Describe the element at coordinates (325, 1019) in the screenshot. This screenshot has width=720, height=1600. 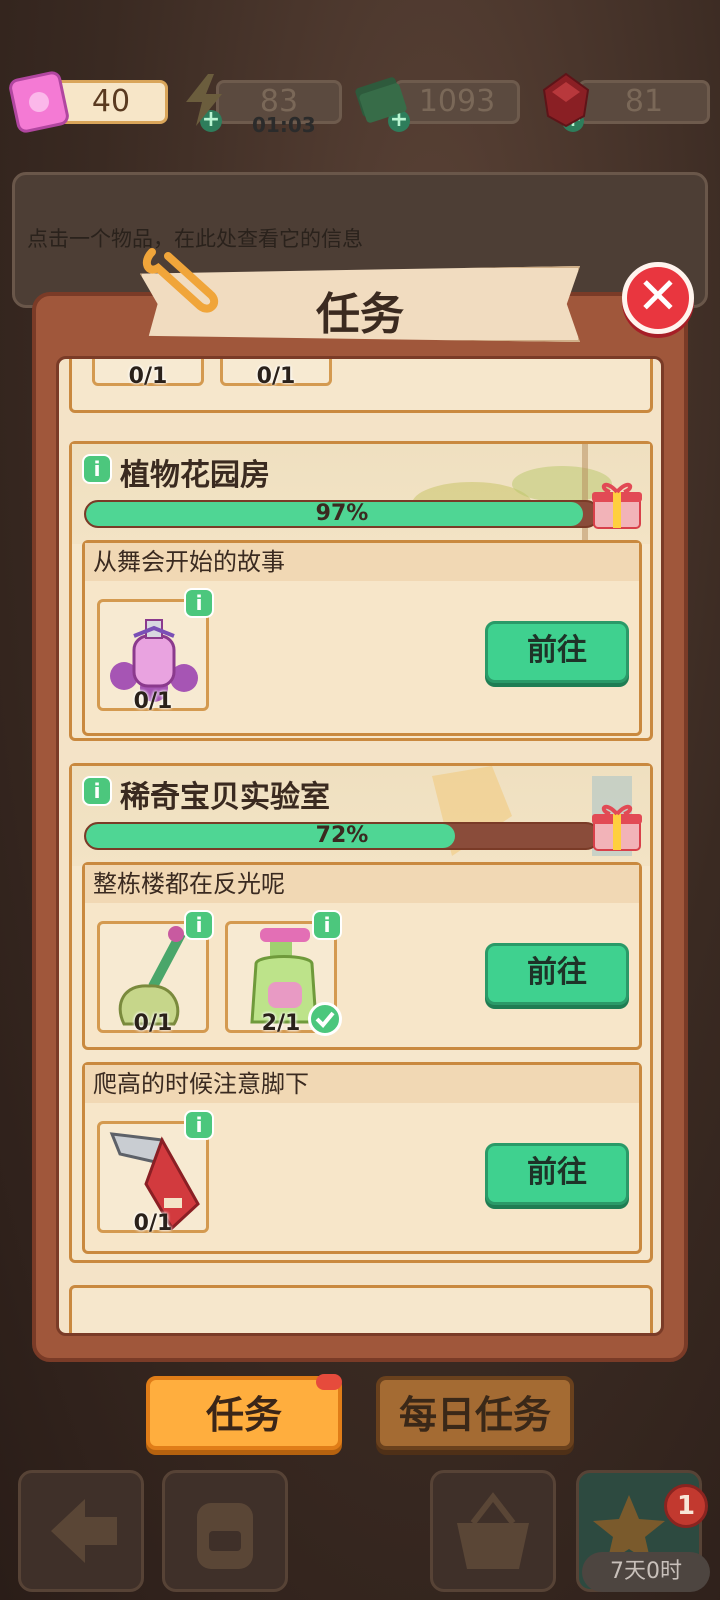
I see `checkmark-icon` at that location.